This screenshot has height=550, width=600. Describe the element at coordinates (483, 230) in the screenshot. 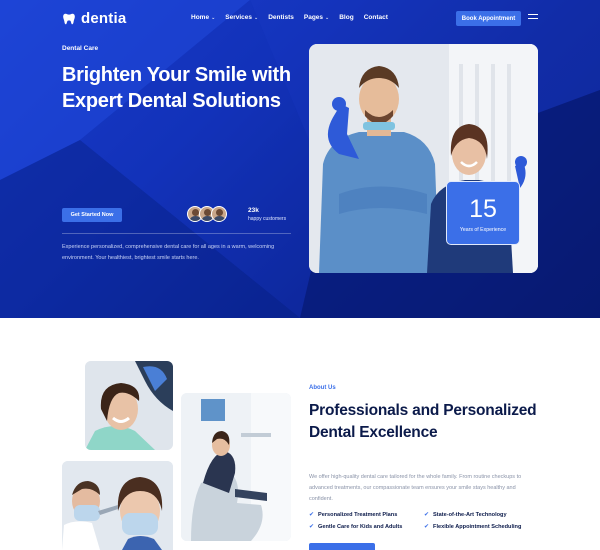

I see `experience-label: Years of Experience` at that location.